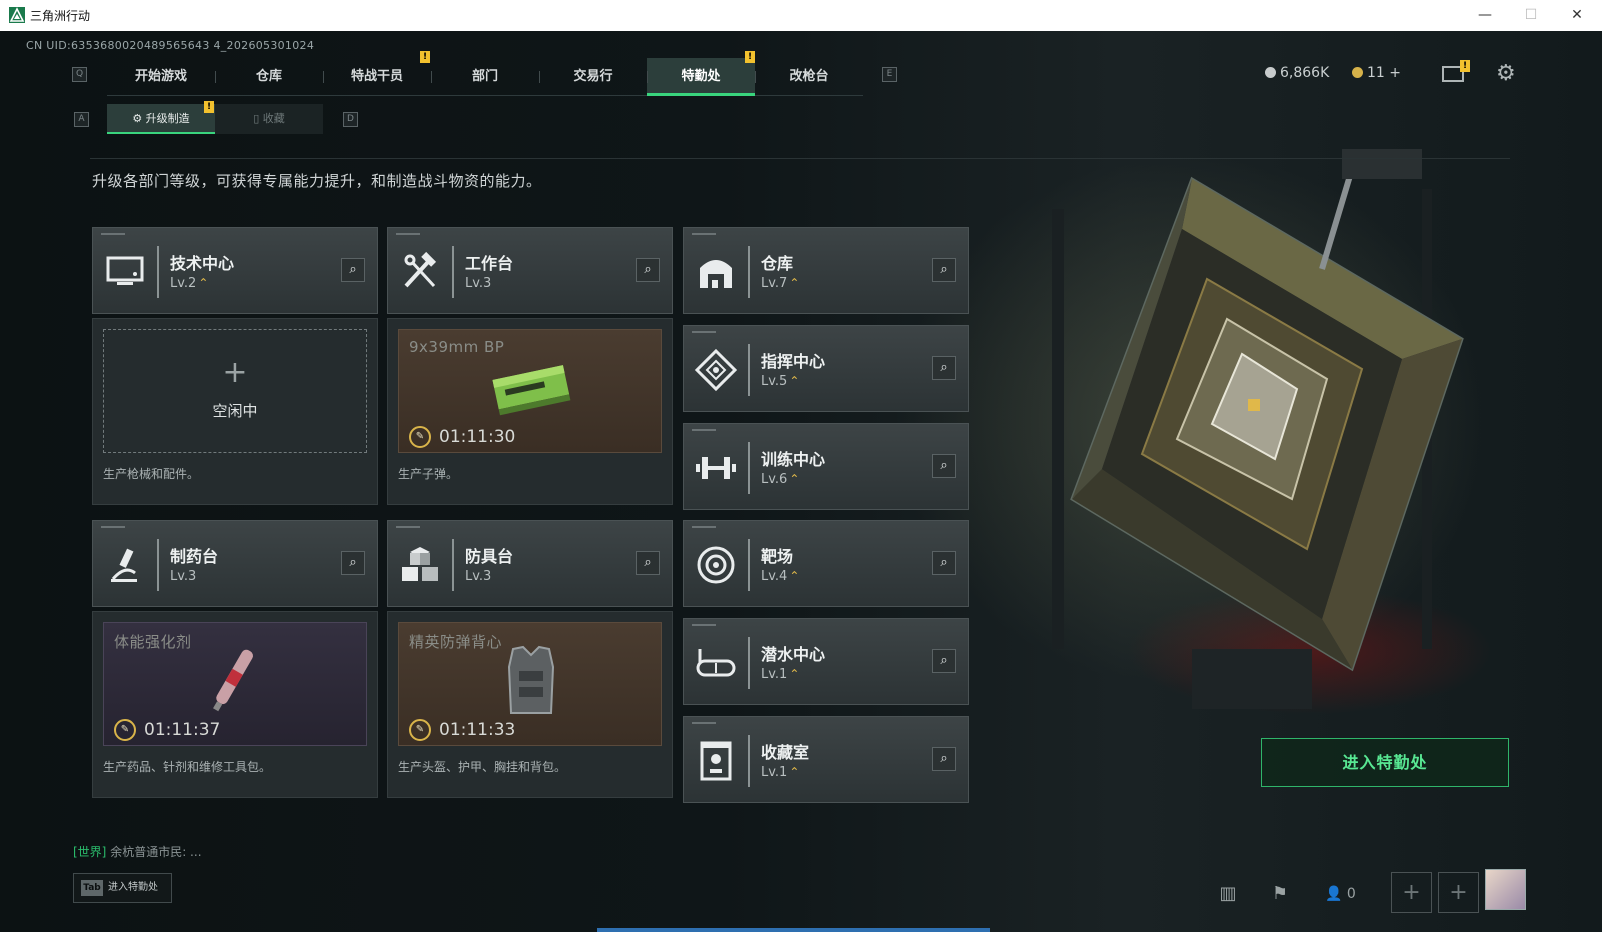  Describe the element at coordinates (716, 468) in the screenshot. I see `dumbbell-icon` at that location.